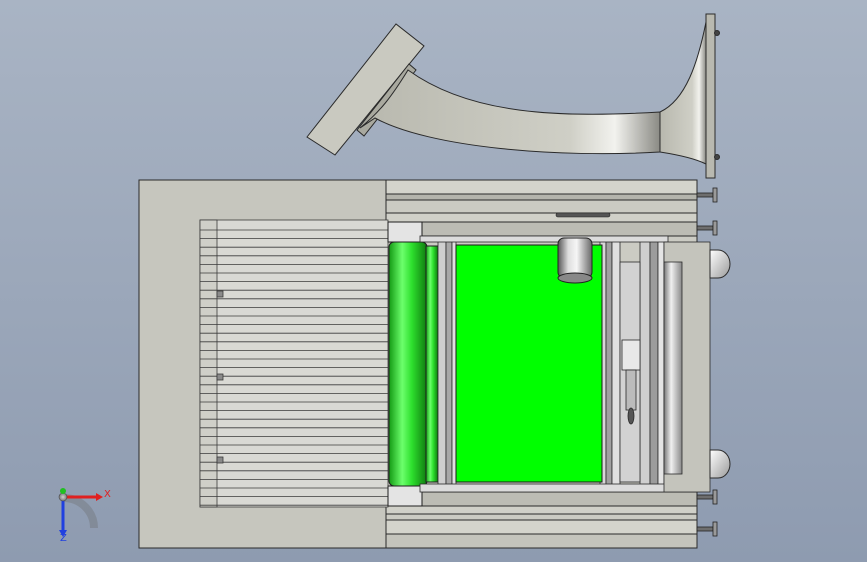 This screenshot has width=867, height=562. Describe the element at coordinates (408, 364) in the screenshot. I see `green-roller-body` at that location.